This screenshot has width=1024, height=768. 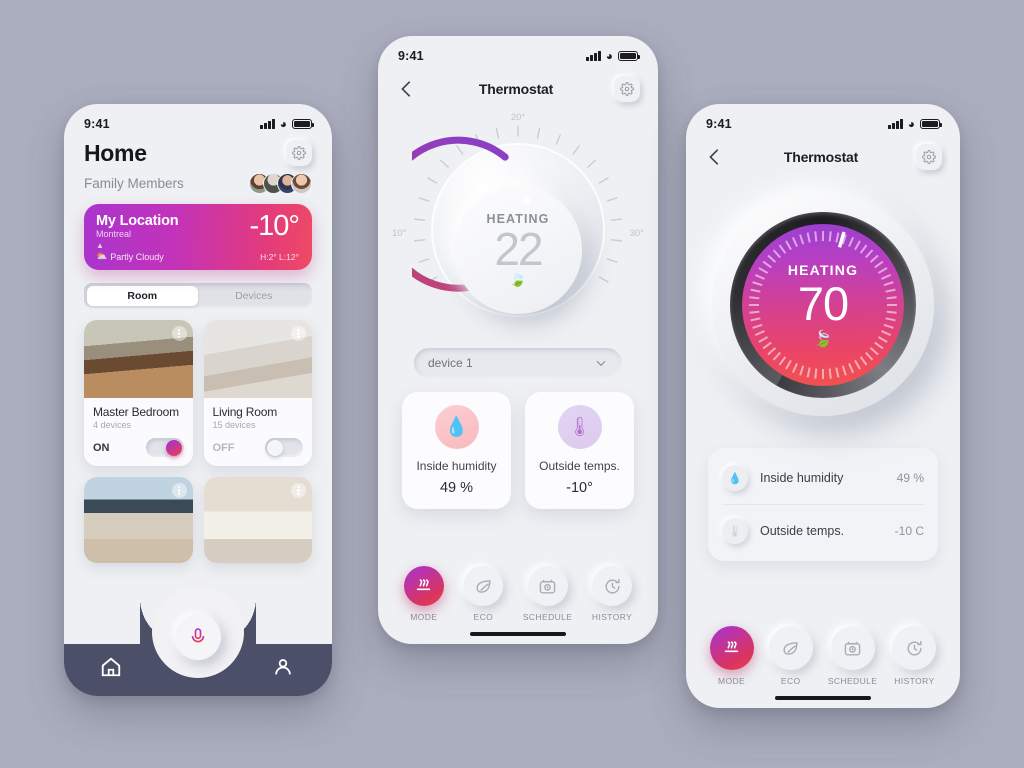 What do you see at coordinates (579, 488) in the screenshot?
I see `sensor-value: -10°` at bounding box center [579, 488].